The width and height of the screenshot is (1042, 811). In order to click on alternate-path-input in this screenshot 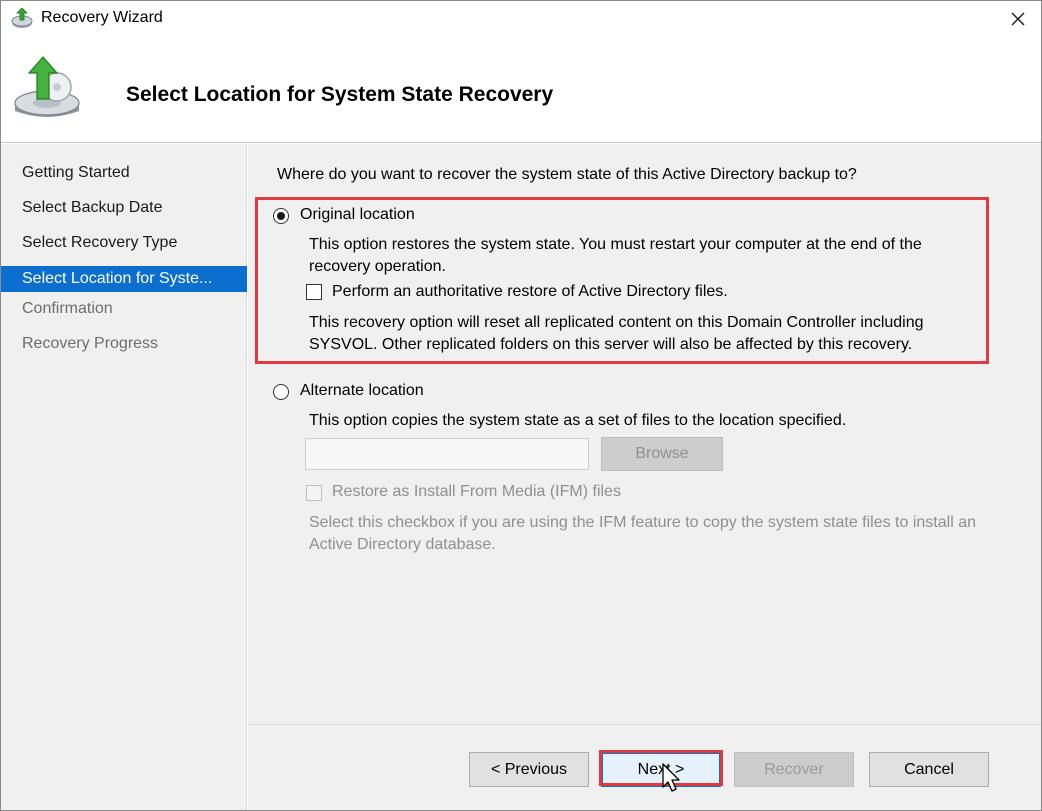, I will do `click(447, 454)`.